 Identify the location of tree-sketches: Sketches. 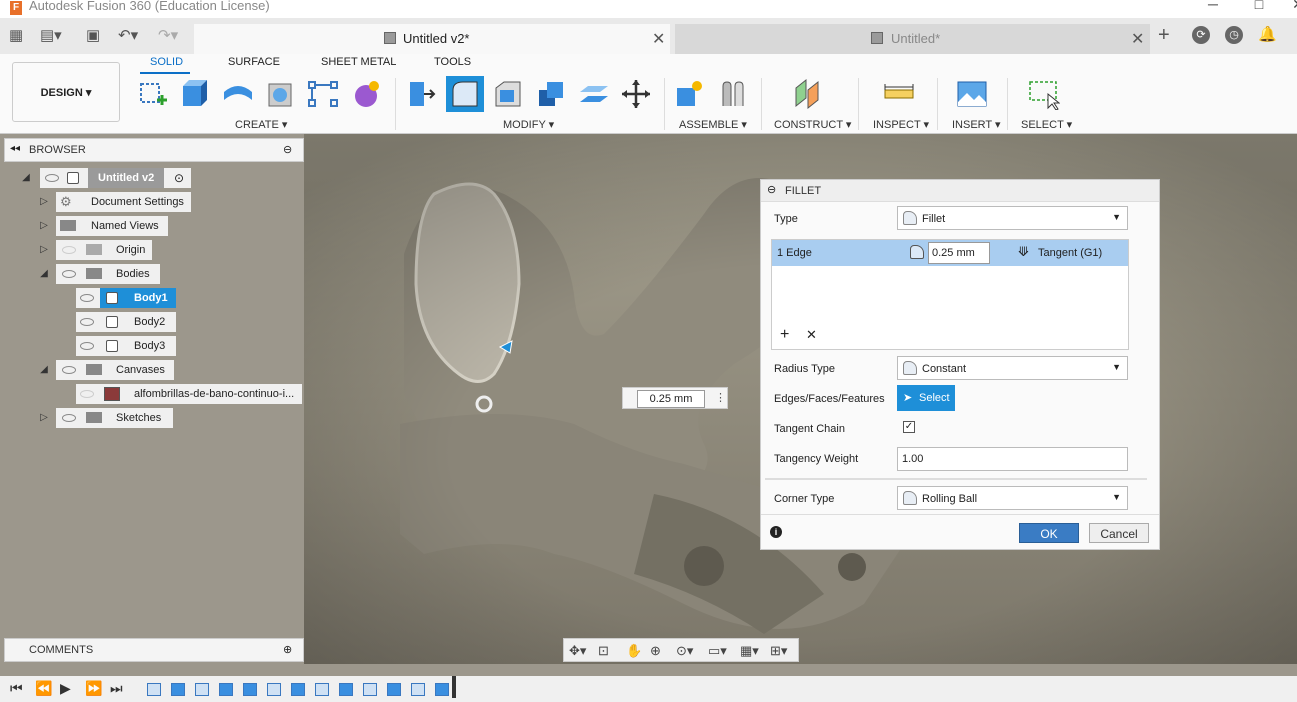
(114, 418).